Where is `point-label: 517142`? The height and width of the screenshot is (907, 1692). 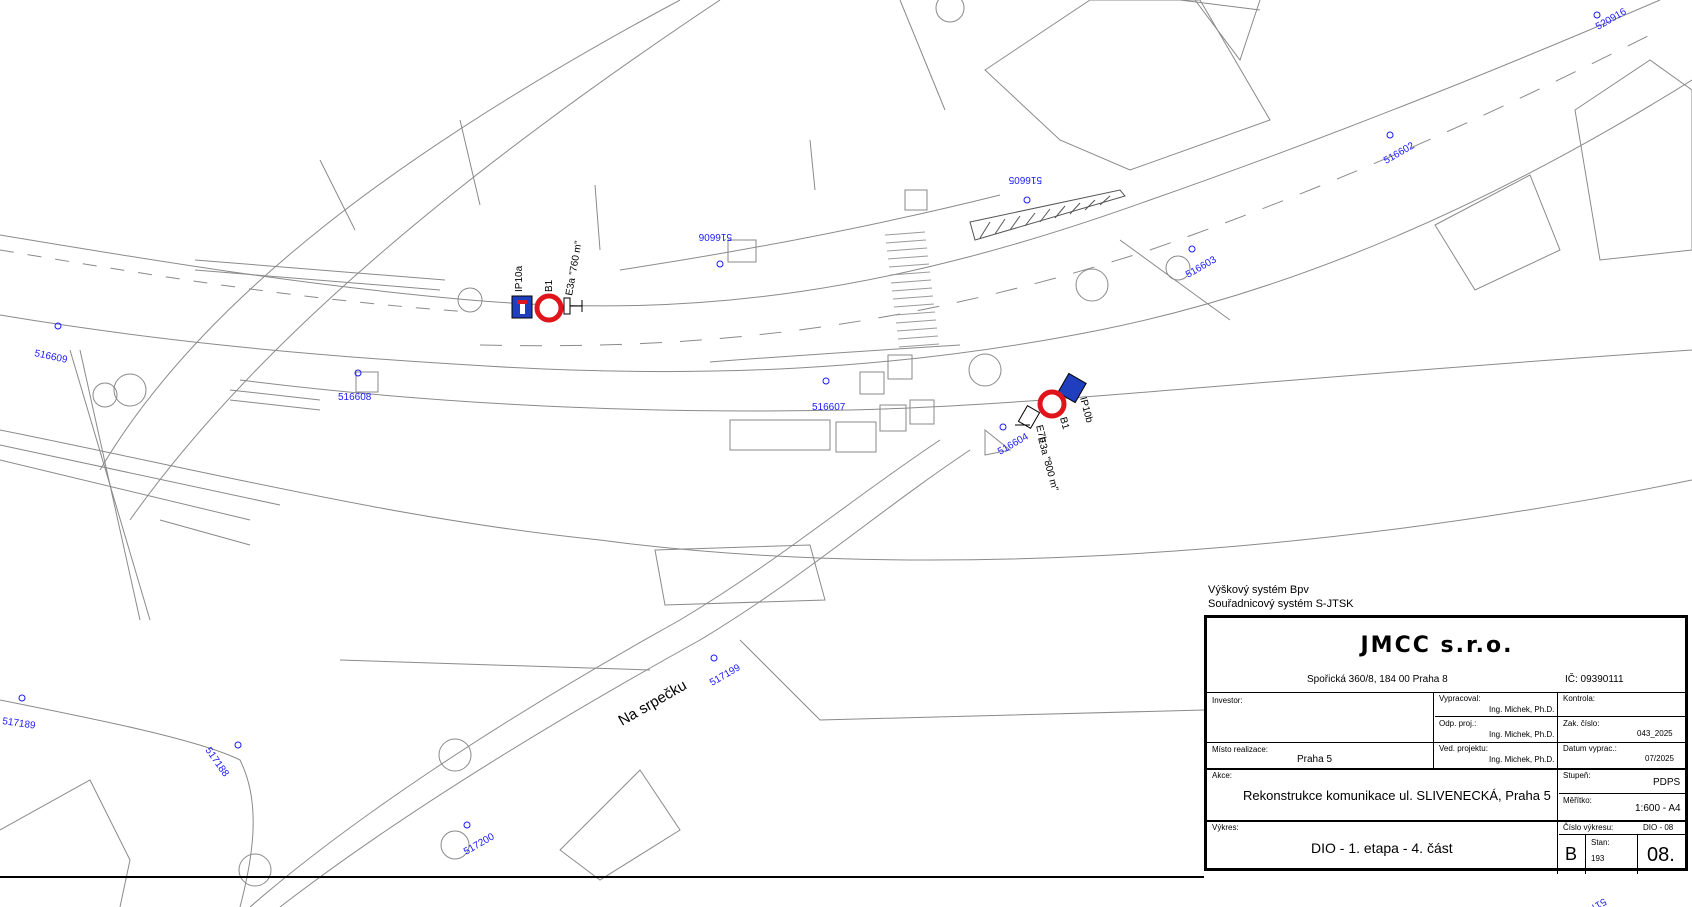 point-label: 517142 is located at coordinates (1590, 901).